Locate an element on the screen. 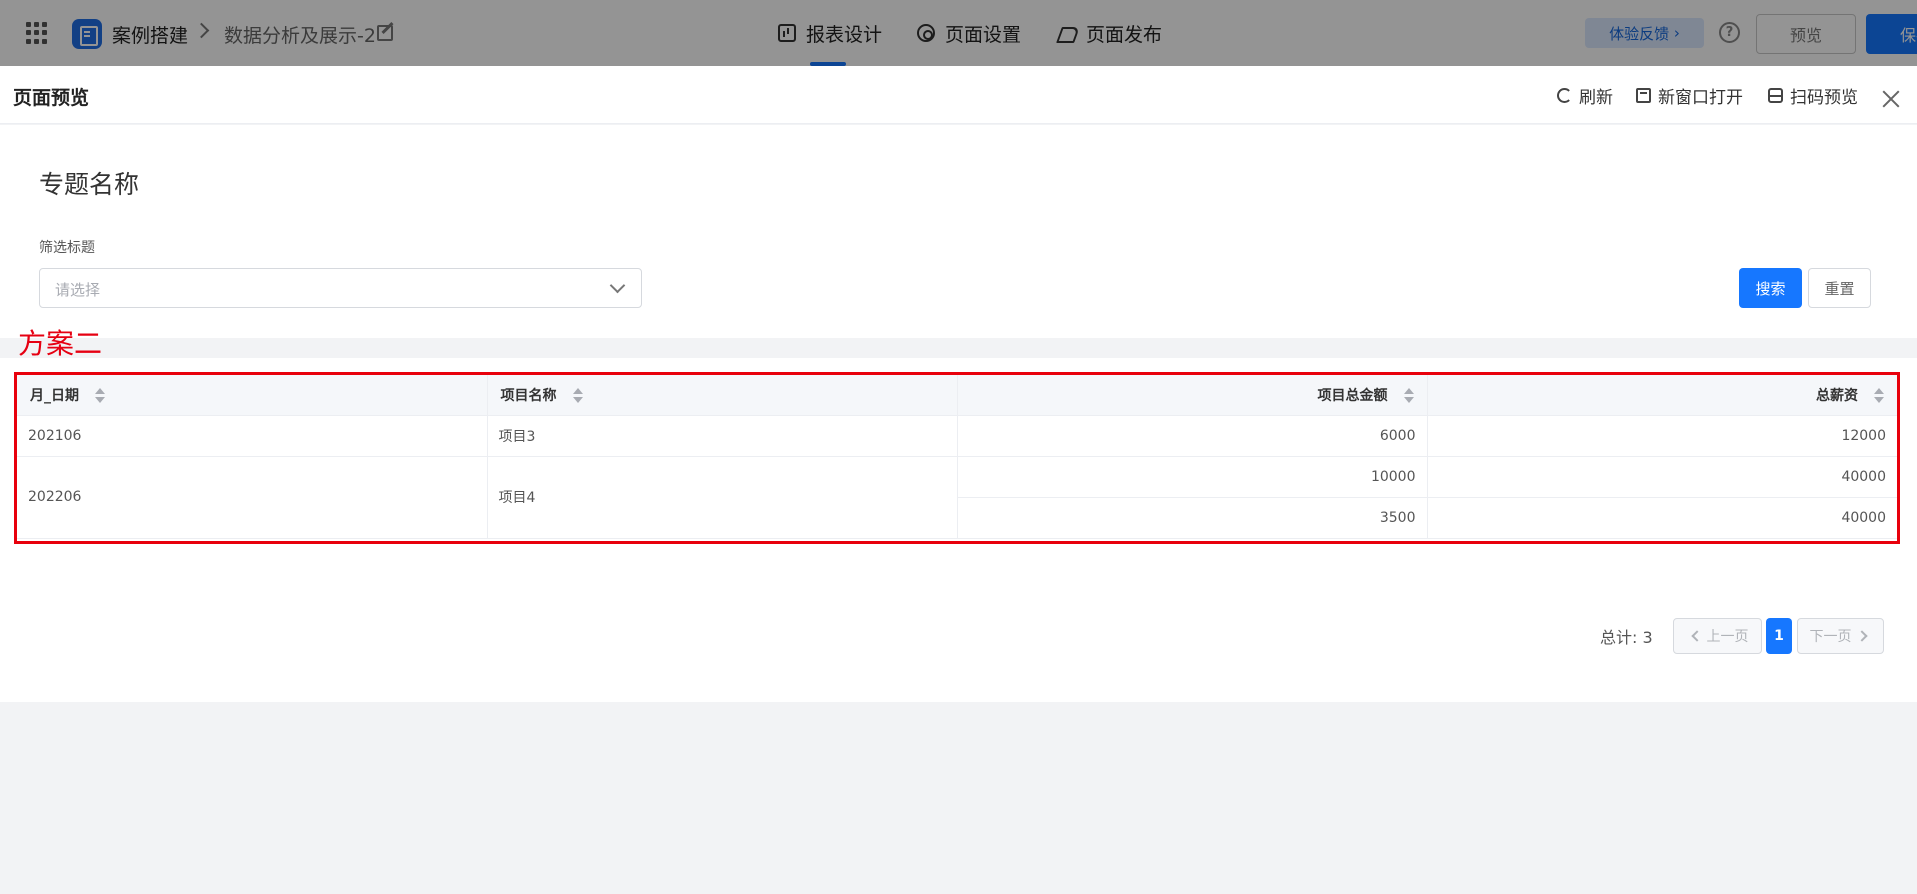  refresh-button: 刷新 is located at coordinates (1585, 95).